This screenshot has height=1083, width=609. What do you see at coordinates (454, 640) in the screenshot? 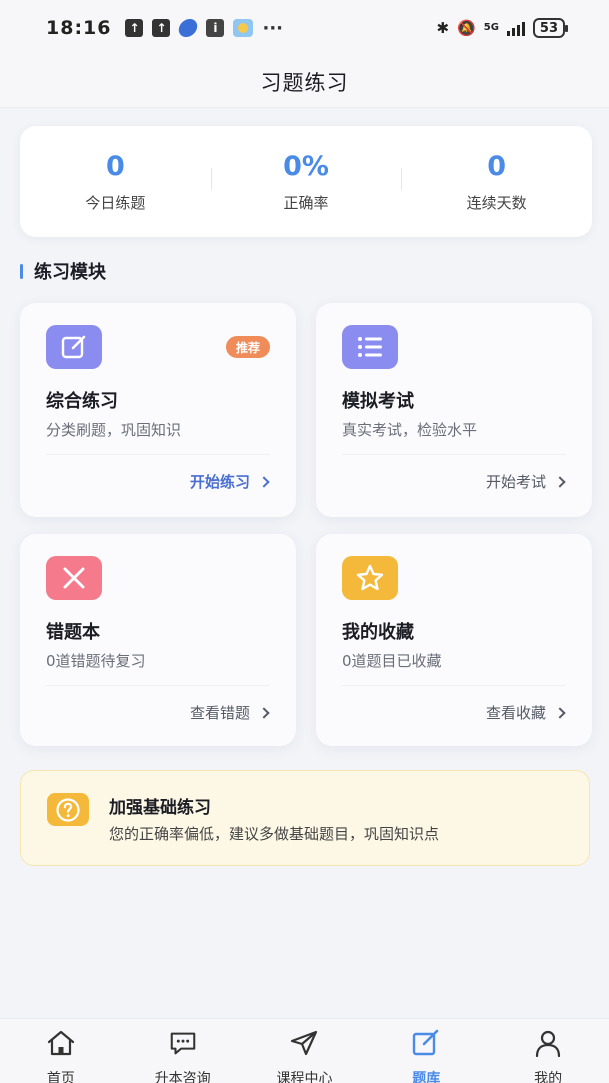
I see `module-card-favorites: 我的收藏 0道题目已收藏 查看收藏` at bounding box center [454, 640].